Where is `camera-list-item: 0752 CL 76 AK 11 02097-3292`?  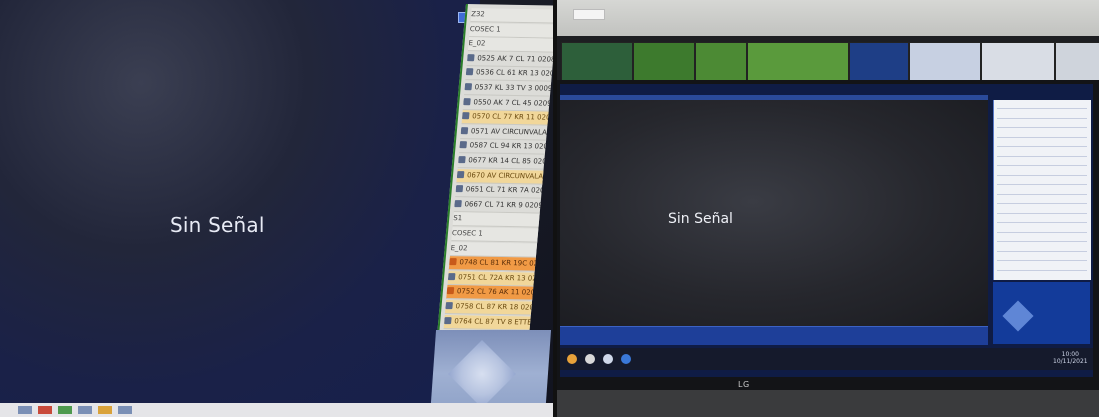 camera-list-item: 0752 CL 76 AK 11 02097-3292 is located at coordinates (490, 293).